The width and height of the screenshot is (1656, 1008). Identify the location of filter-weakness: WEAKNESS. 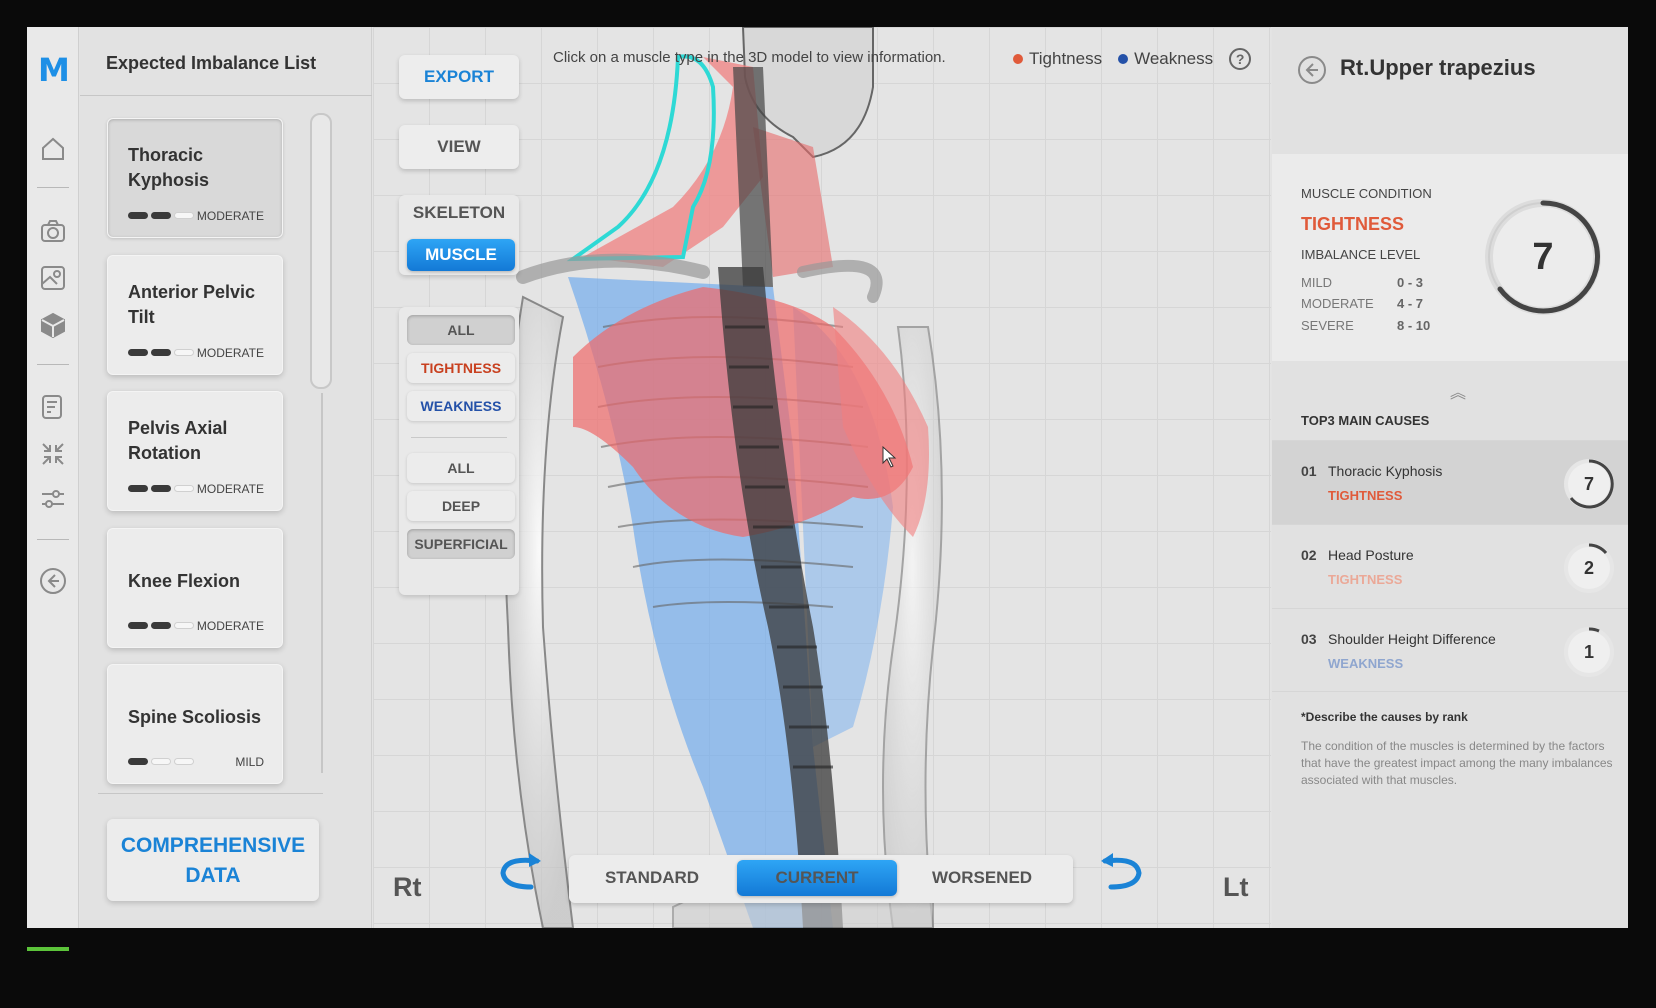
(461, 406).